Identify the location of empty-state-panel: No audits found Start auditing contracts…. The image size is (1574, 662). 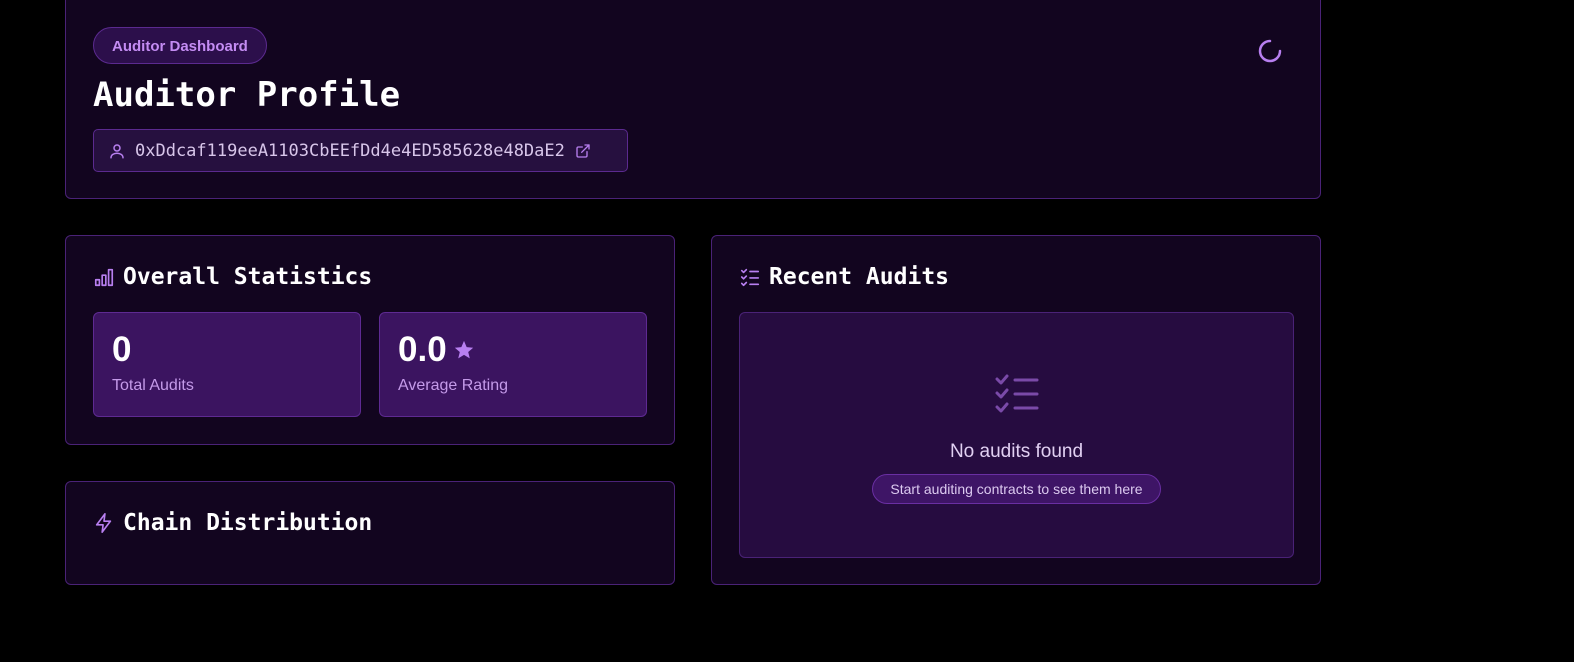
(1016, 435).